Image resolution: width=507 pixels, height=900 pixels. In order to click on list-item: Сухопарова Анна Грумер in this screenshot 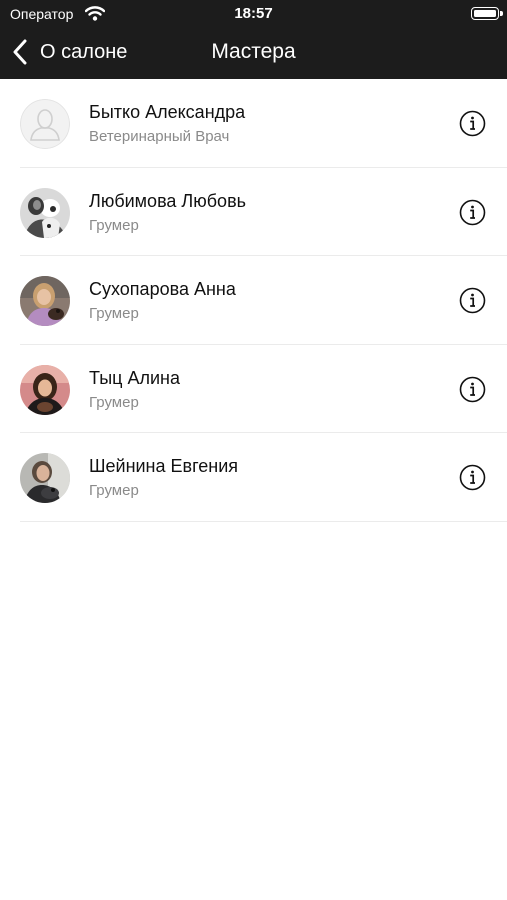, I will do `click(253, 300)`.